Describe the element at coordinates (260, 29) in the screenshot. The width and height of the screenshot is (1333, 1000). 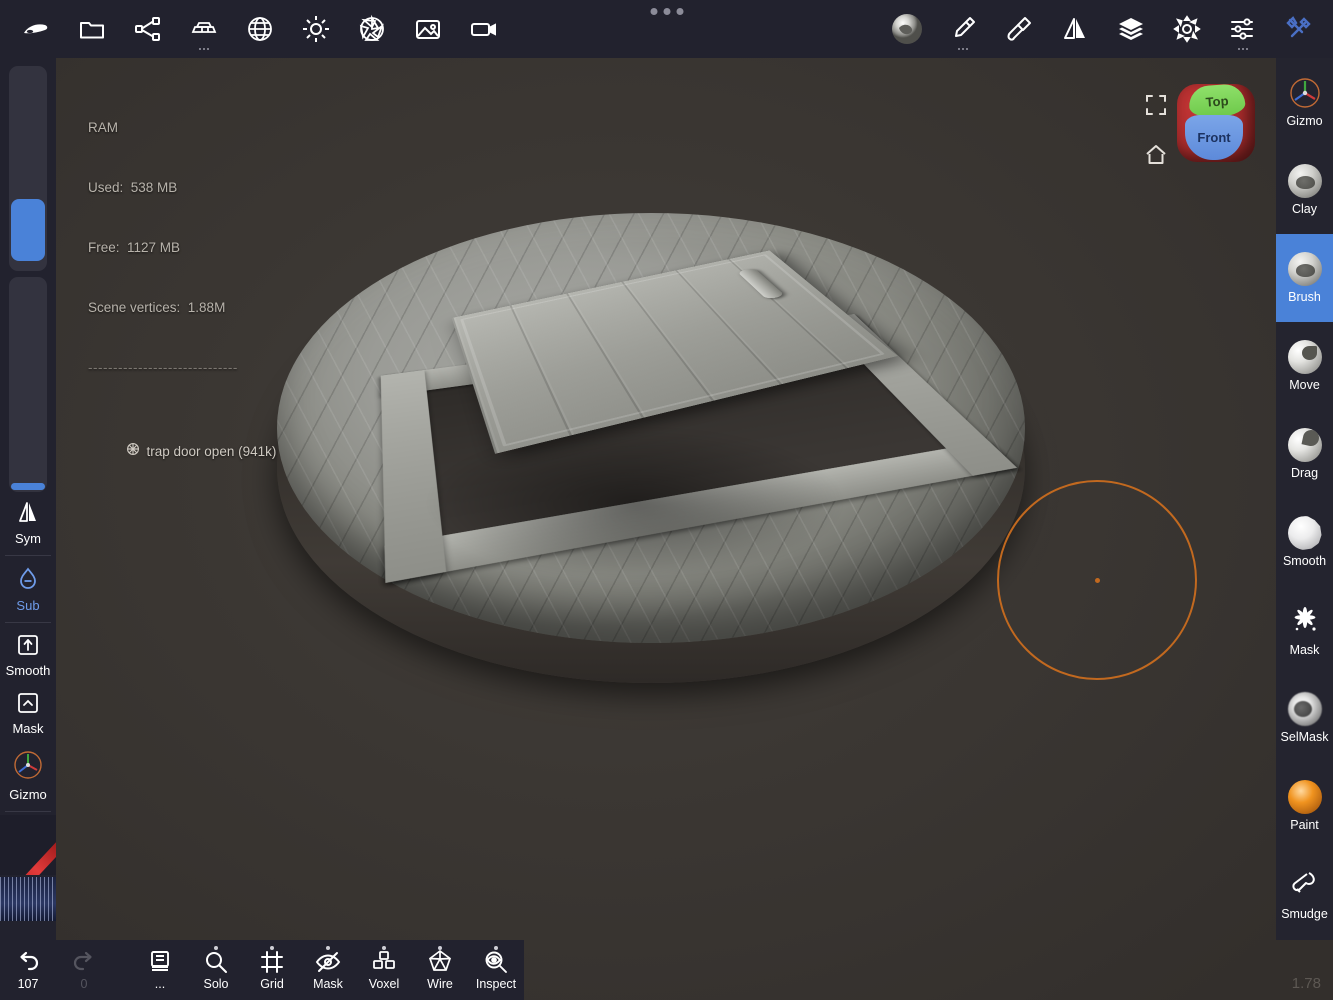
I see `globe-grid-icon` at that location.